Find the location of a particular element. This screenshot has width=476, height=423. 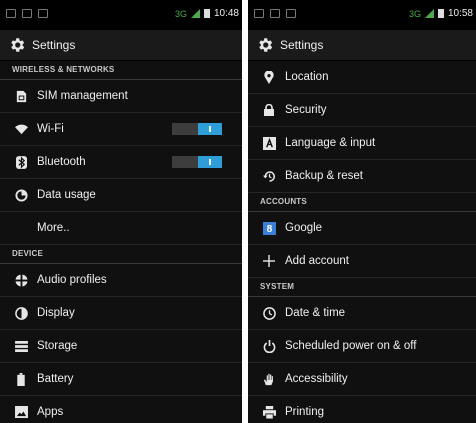

location-icon is located at coordinates (269, 77).